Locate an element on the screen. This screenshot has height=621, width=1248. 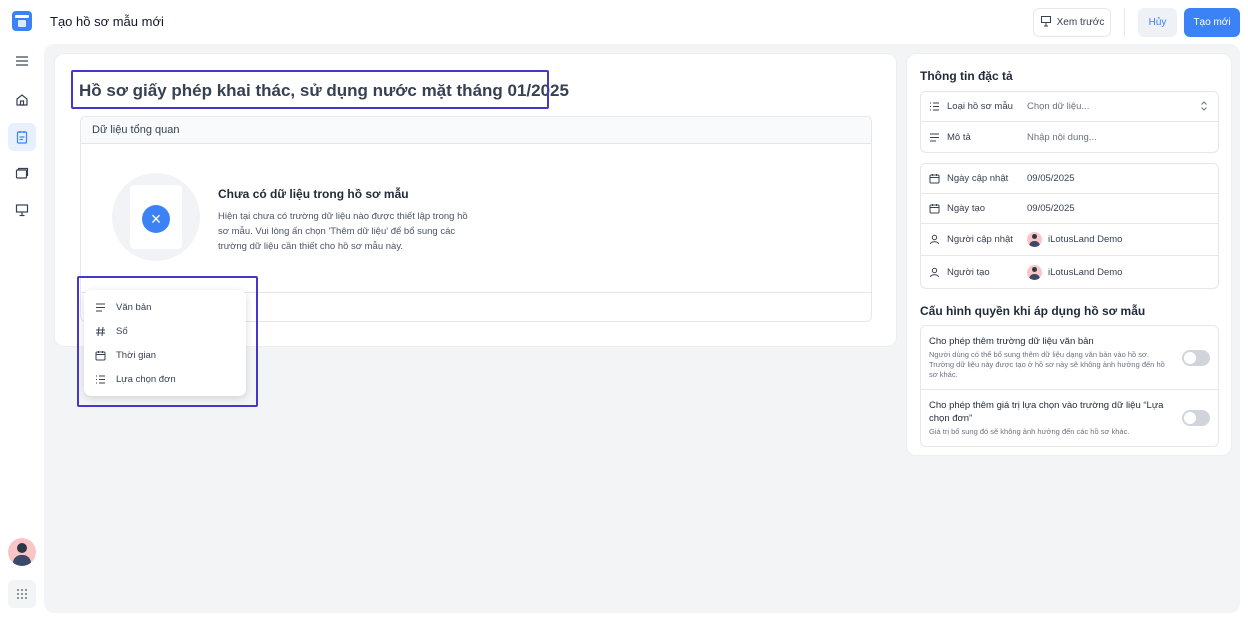
permission-title: Cho phép thêm trường dữ liệu văn bản is located at coordinates (1011, 341).